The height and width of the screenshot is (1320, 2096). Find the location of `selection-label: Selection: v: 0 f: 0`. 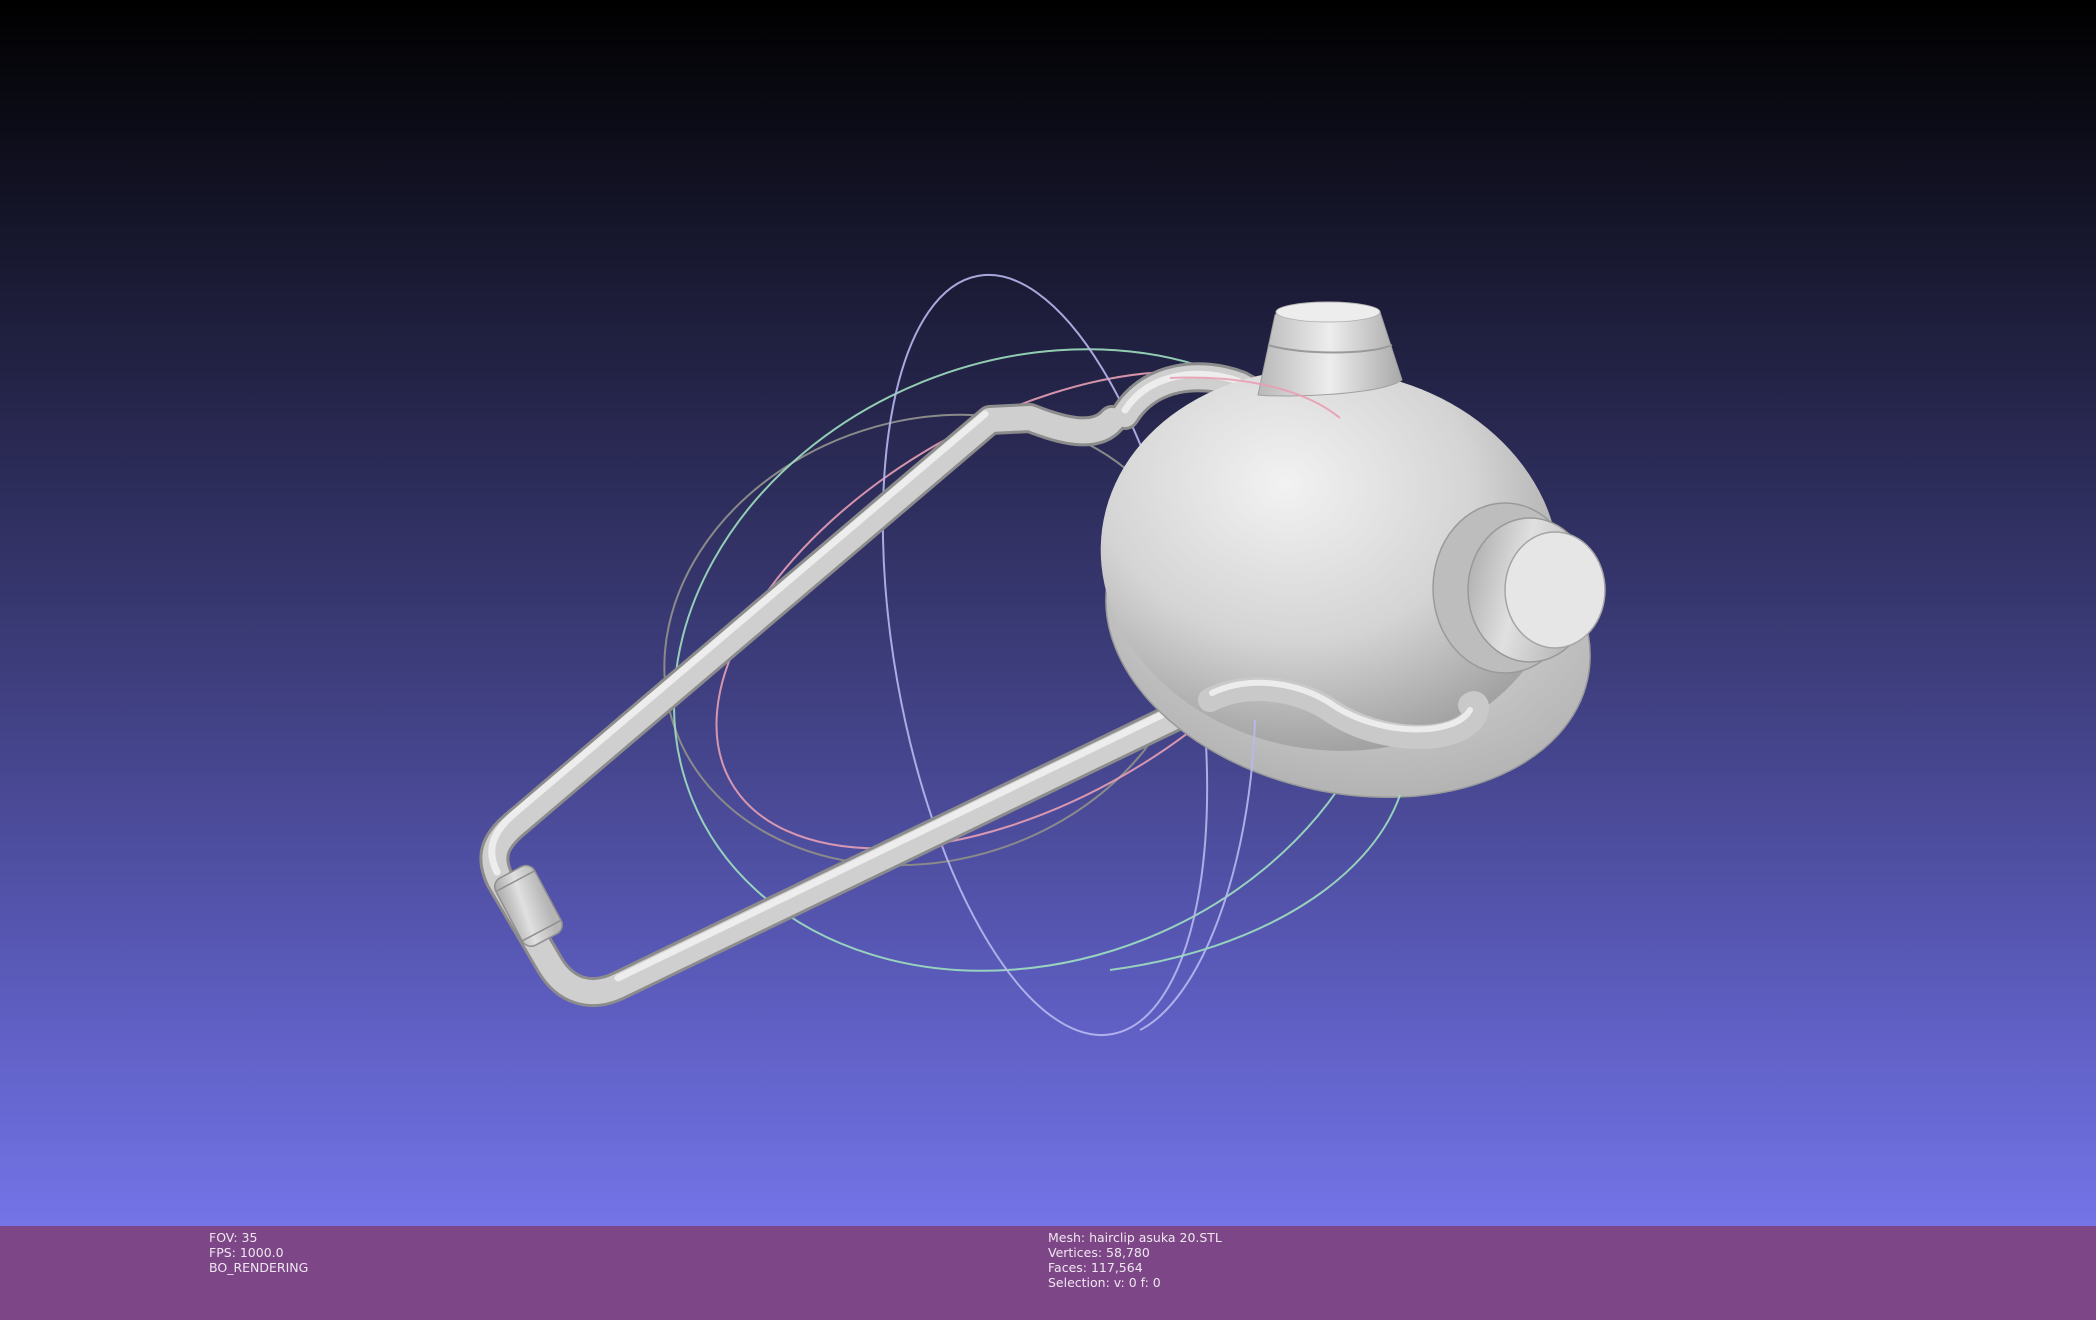

selection-label: Selection: v: 0 f: 0 is located at coordinates (1104, 1282).